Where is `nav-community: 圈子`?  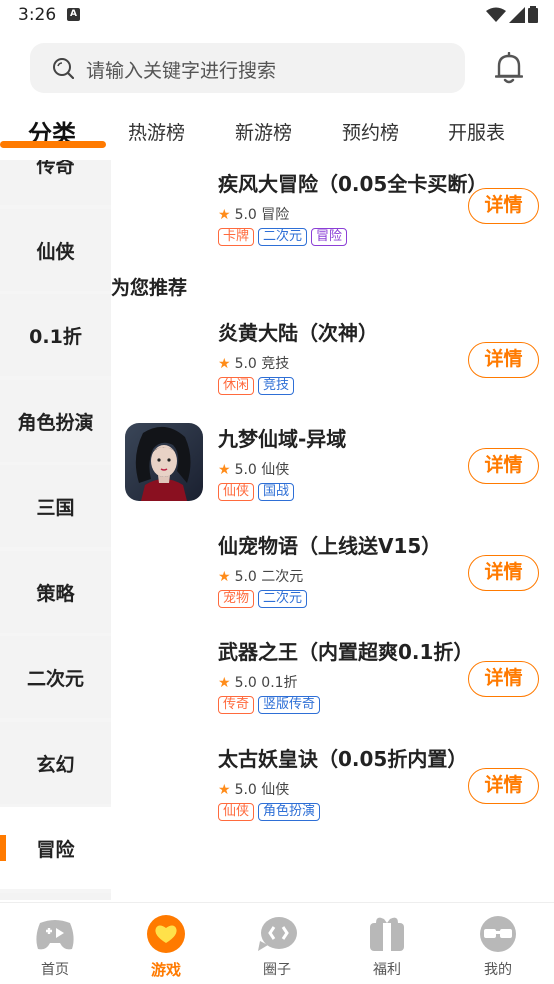 nav-community: 圈子 is located at coordinates (277, 947).